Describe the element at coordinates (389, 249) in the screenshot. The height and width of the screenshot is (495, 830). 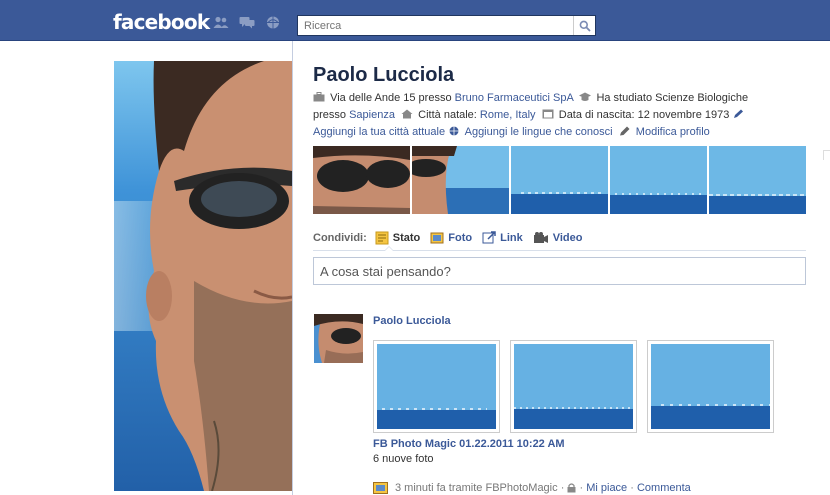
I see `share-pointer-inner` at that location.